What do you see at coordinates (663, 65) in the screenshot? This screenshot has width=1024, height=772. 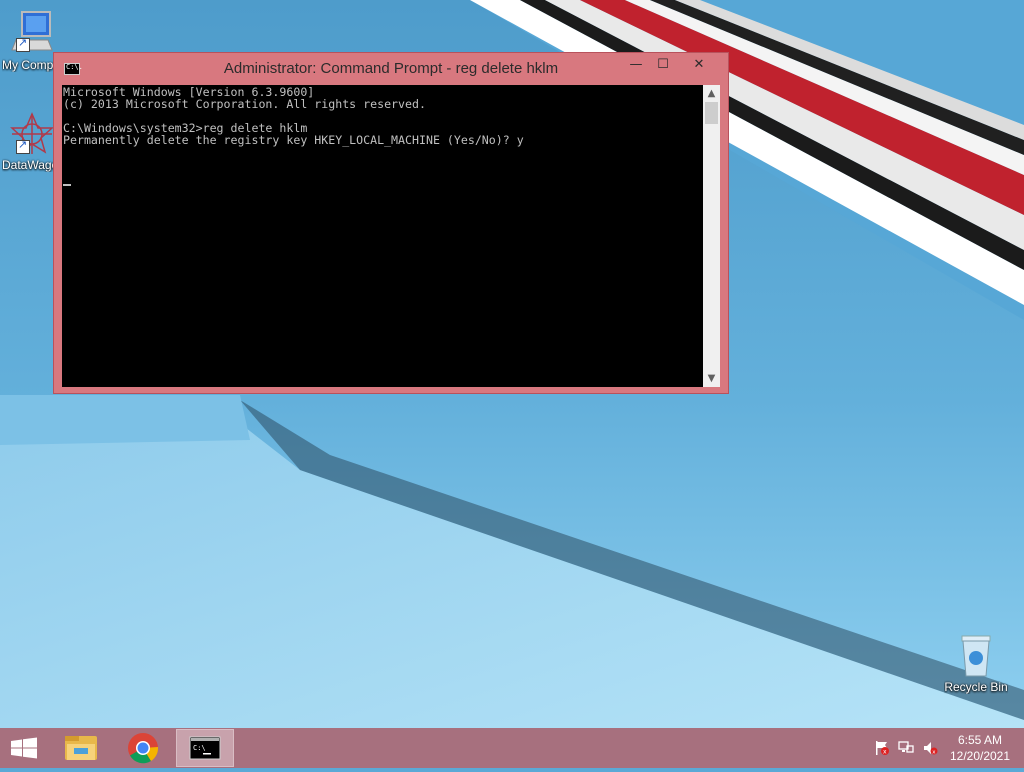 I see `maximize-button: ☐` at bounding box center [663, 65].